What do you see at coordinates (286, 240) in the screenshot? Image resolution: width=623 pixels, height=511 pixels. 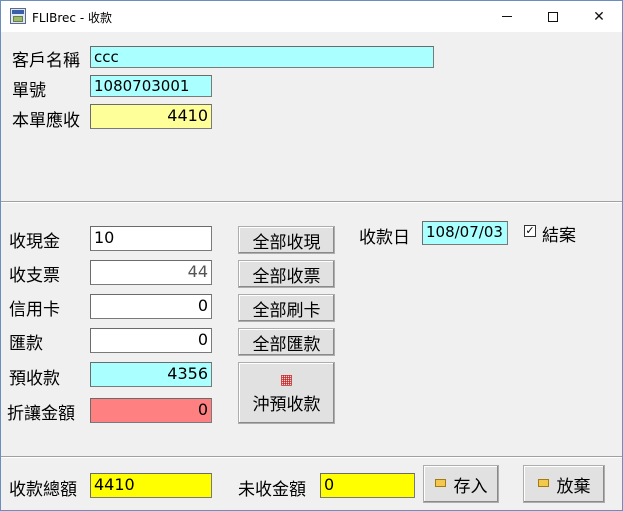 I see `all-cash-button: 全部收現` at bounding box center [286, 240].